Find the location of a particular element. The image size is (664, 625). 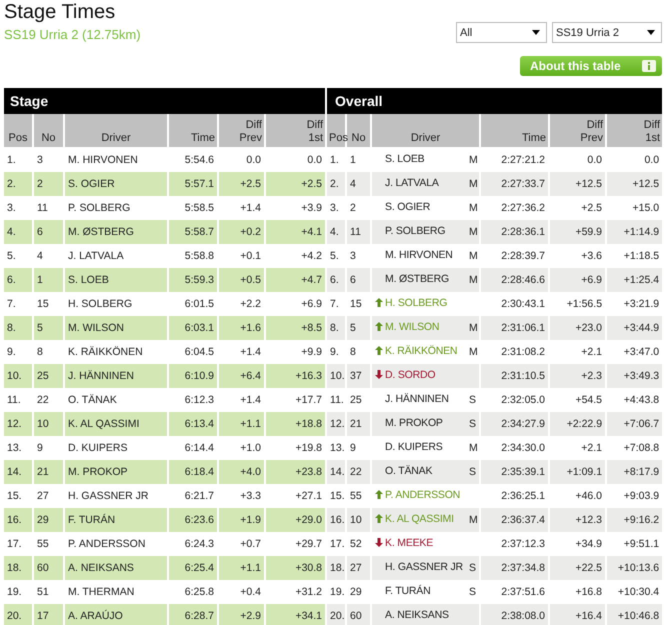

table-cell: 21 is located at coordinates (48, 472).